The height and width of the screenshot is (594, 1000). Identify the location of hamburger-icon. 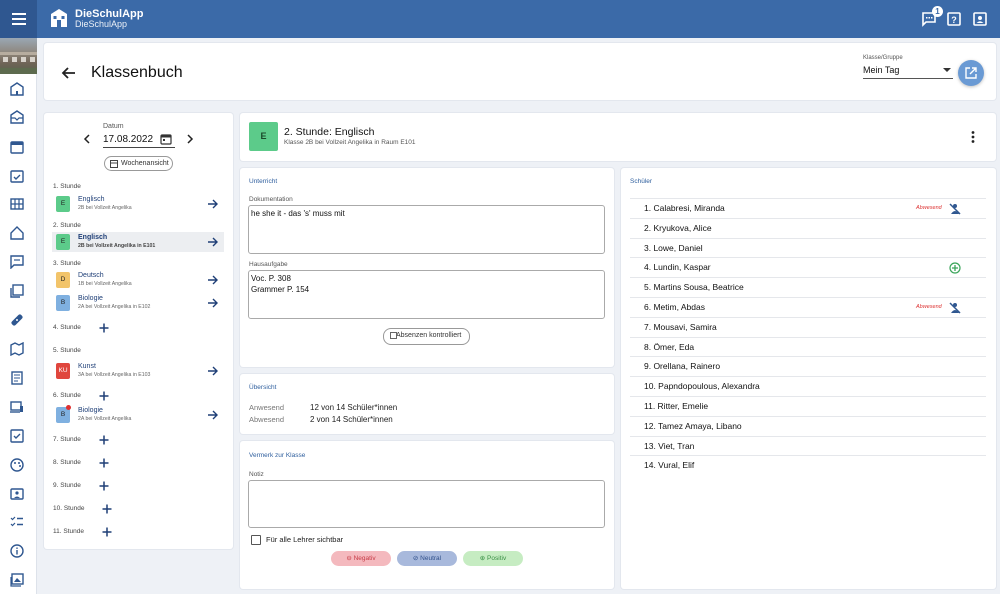
(18, 19).